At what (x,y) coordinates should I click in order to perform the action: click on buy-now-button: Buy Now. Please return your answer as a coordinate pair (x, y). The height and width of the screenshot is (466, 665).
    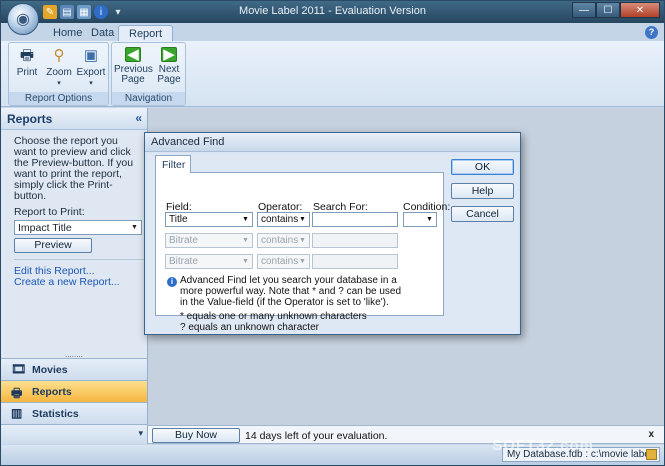
    Looking at the image, I should click on (196, 435).